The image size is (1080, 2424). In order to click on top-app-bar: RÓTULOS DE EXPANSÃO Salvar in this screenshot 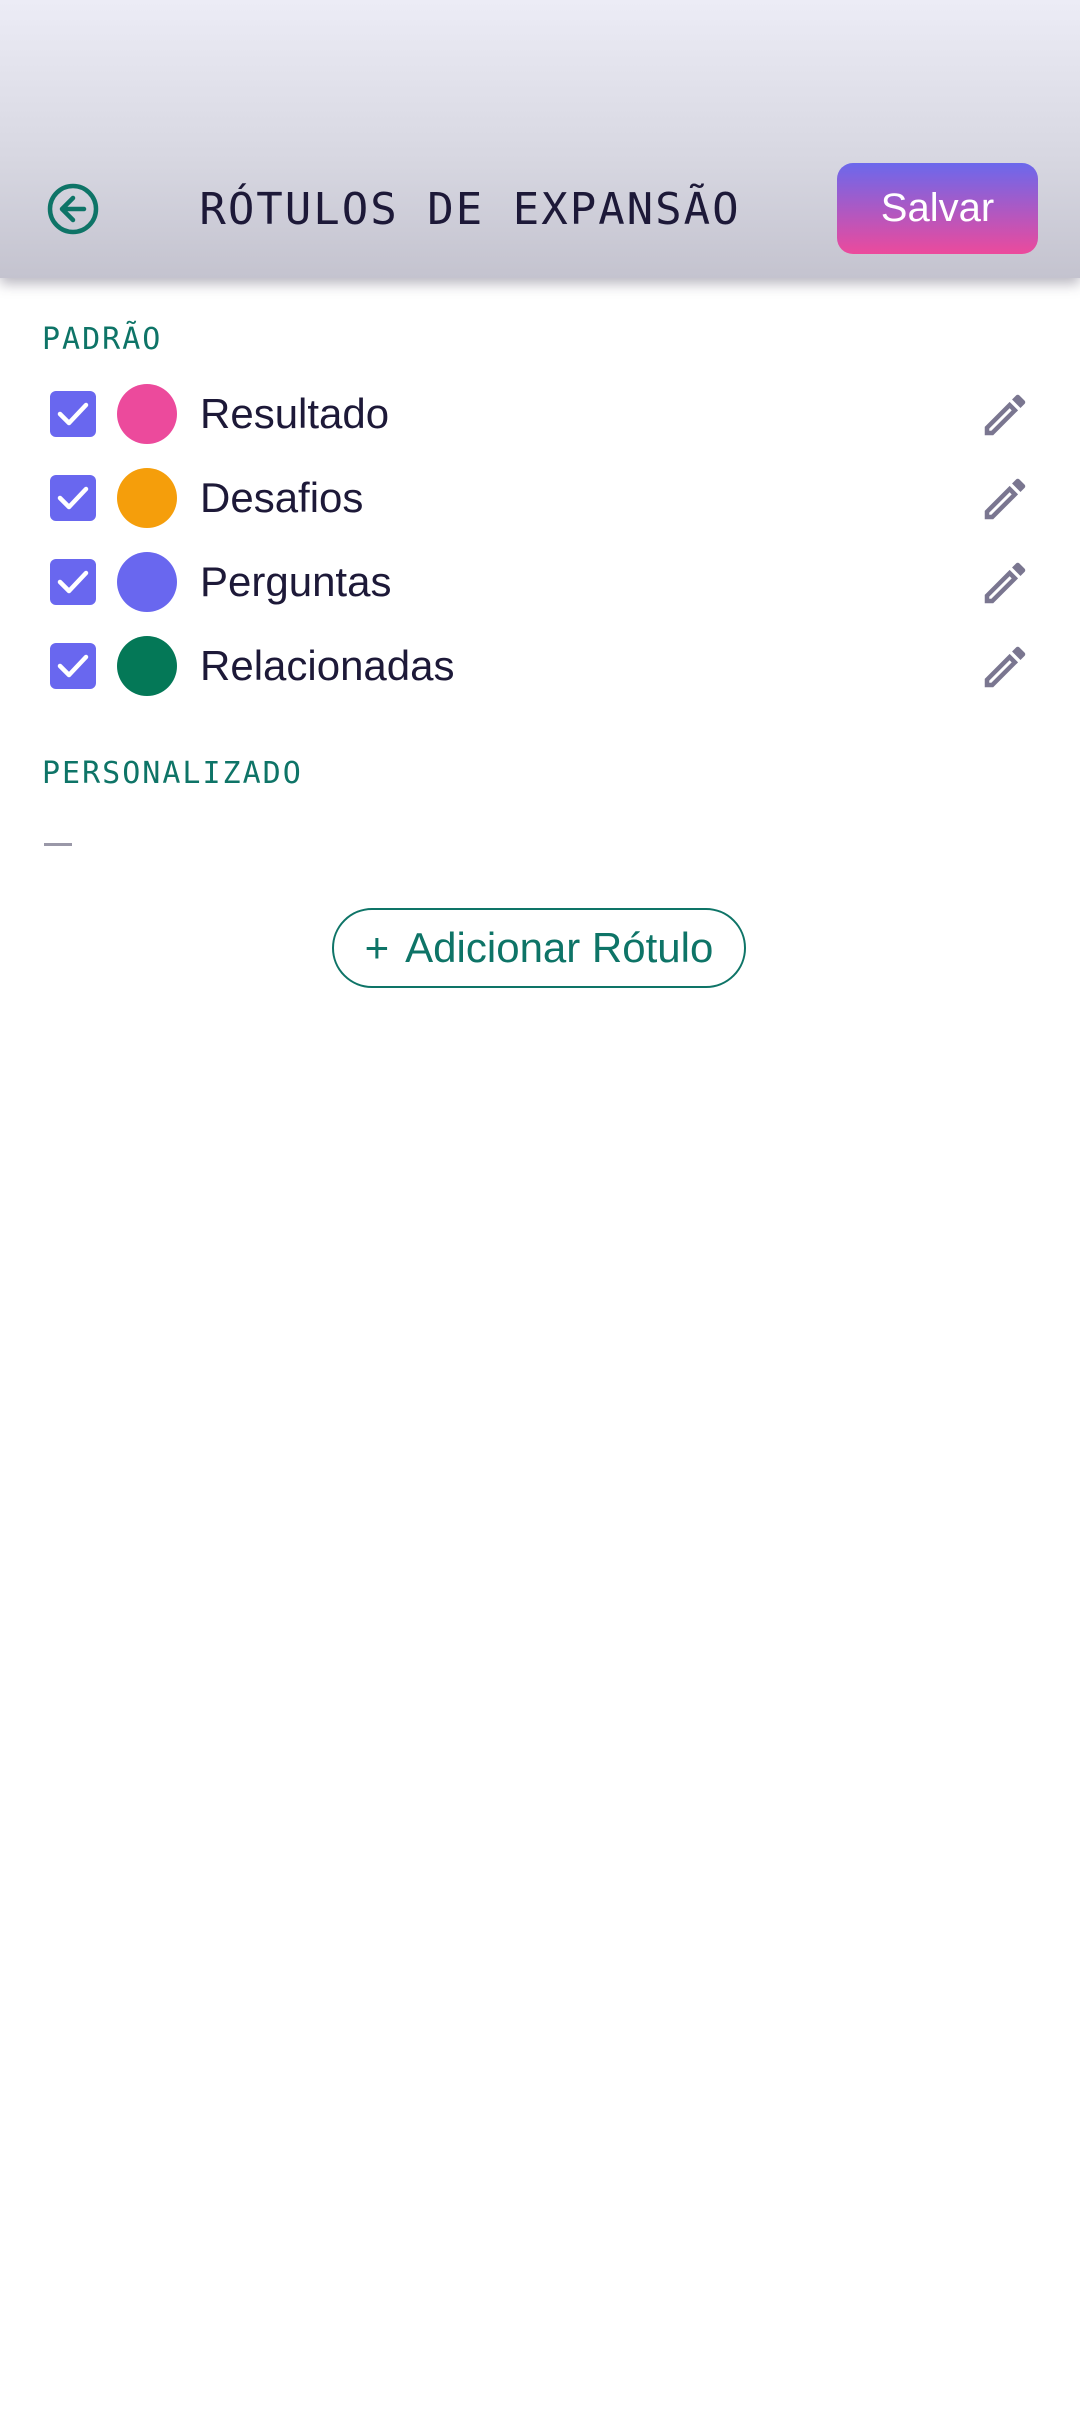, I will do `click(540, 139)`.